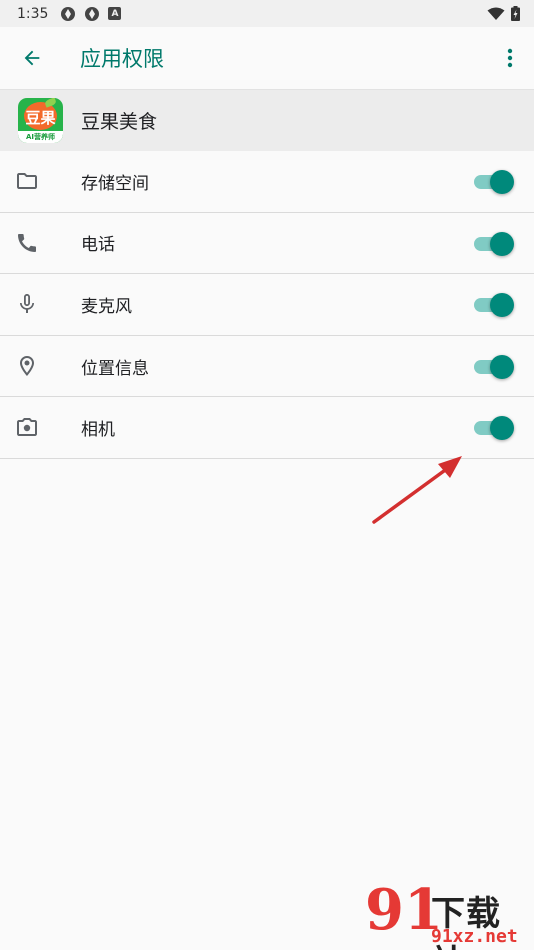  What do you see at coordinates (27, 181) in the screenshot?
I see `folder-icon` at bounding box center [27, 181].